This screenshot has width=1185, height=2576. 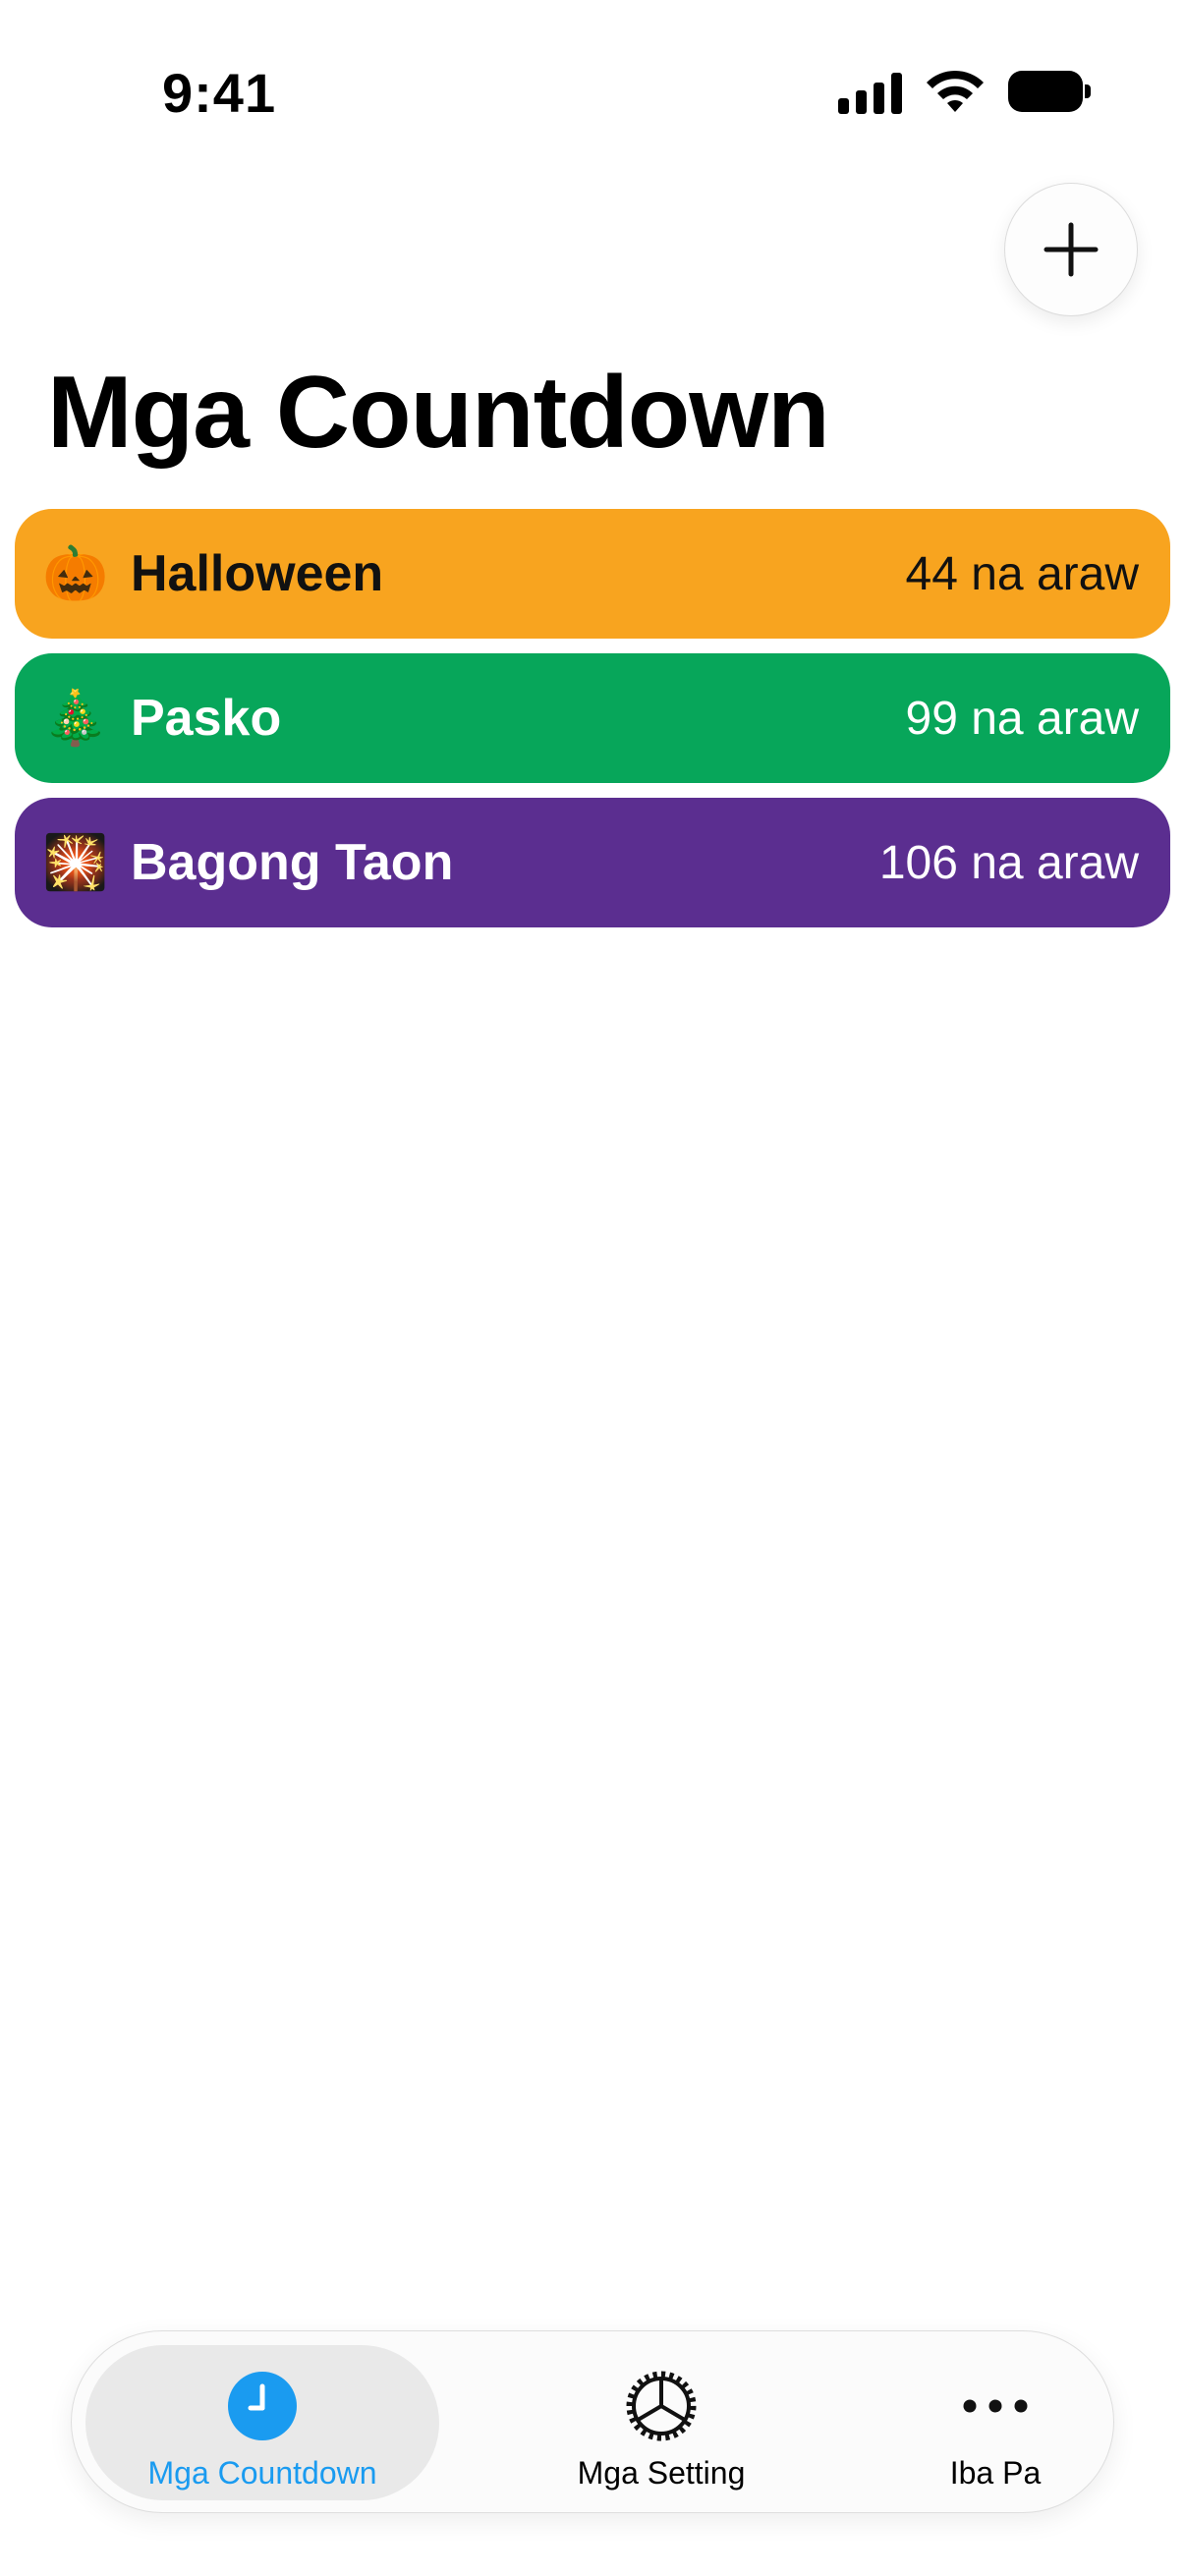 What do you see at coordinates (996, 2406) in the screenshot?
I see `ellipsis-icon` at bounding box center [996, 2406].